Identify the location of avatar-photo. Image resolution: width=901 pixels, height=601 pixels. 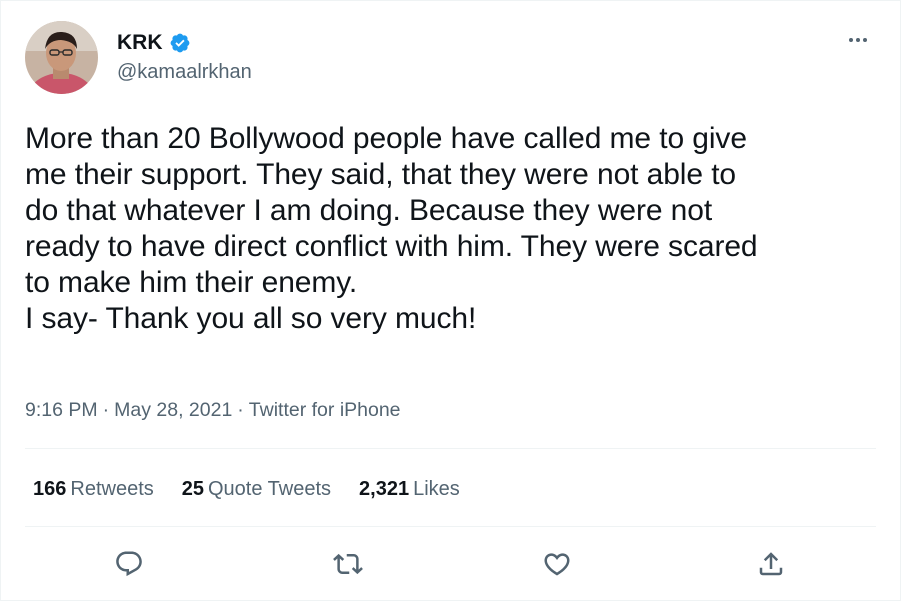
(61, 57).